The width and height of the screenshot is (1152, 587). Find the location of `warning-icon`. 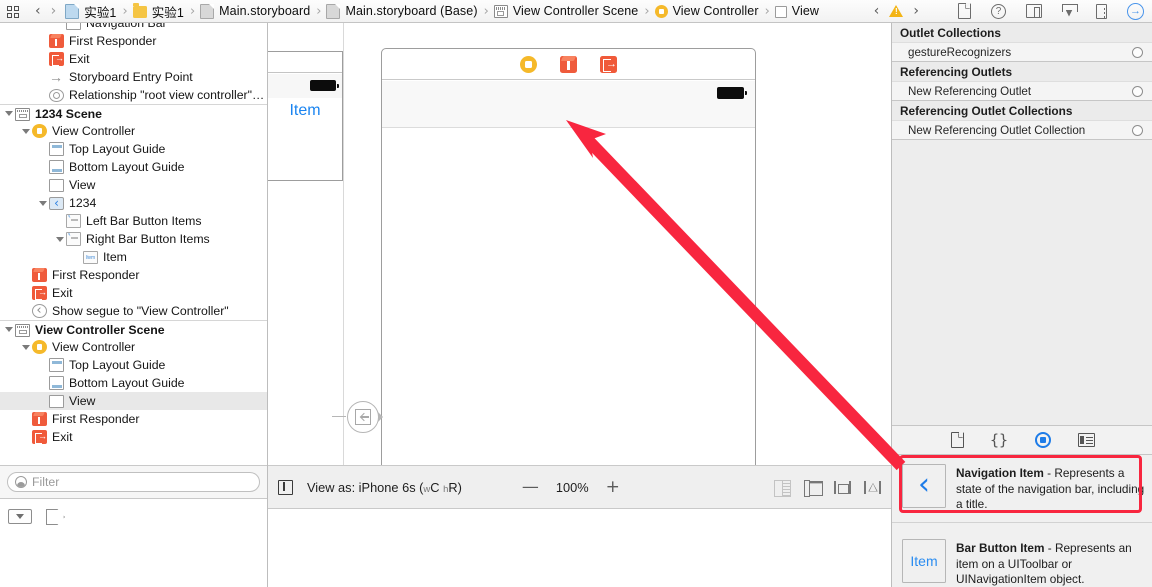

warning-icon is located at coordinates (896, 11).